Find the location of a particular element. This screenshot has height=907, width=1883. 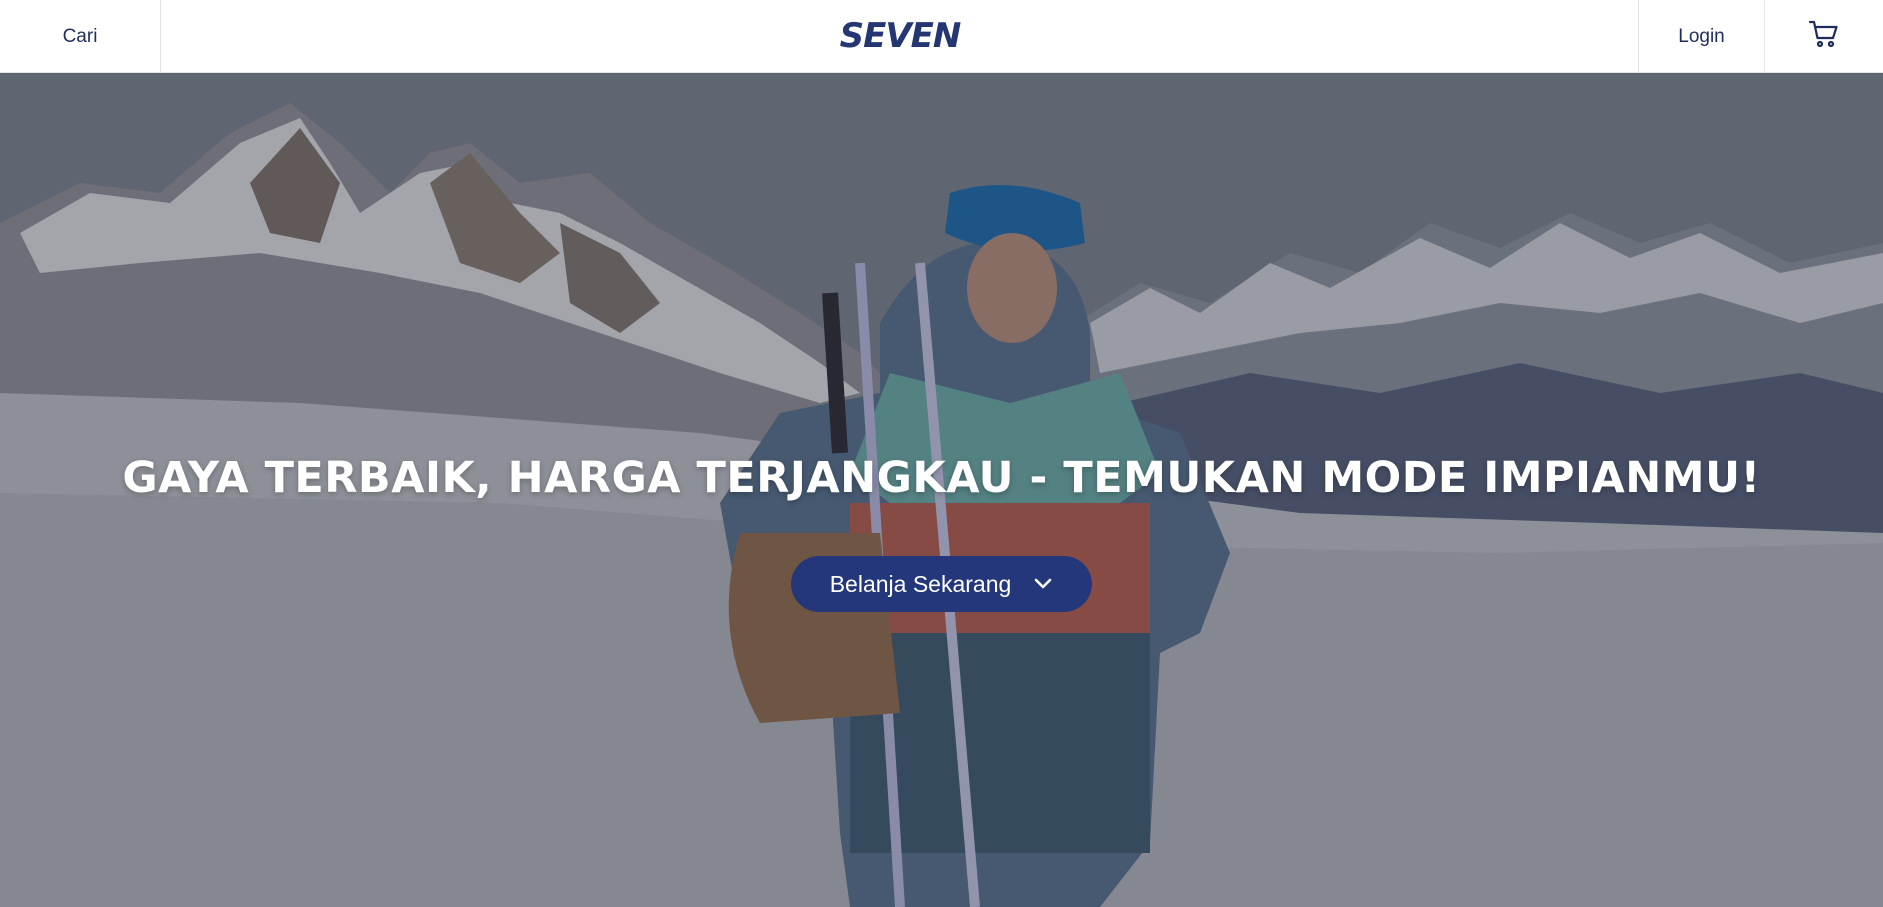

logo-text: SEVEN is located at coordinates (900, 36).